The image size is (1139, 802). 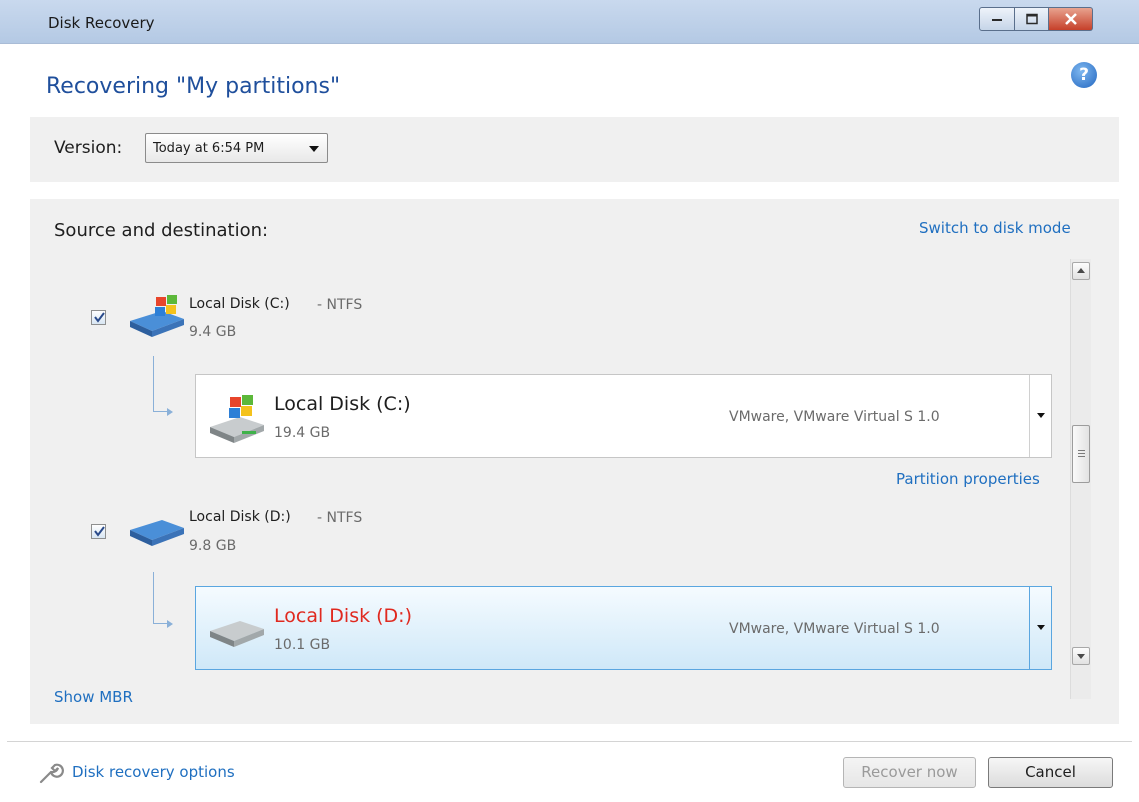 I want to click on wrench-icon, so click(x=51, y=773).